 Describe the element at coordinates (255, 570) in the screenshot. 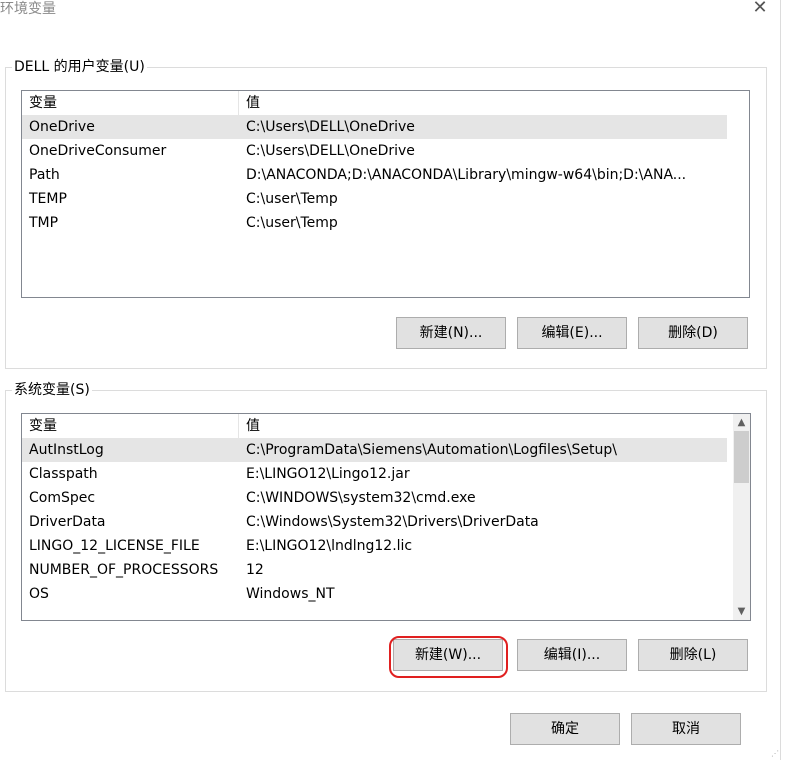

I see `variable-value-cell: 12` at that location.